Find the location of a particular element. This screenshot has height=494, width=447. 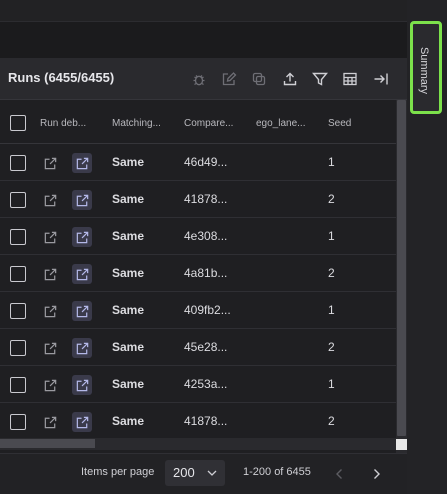

select-all-checkbox is located at coordinates (18, 123).